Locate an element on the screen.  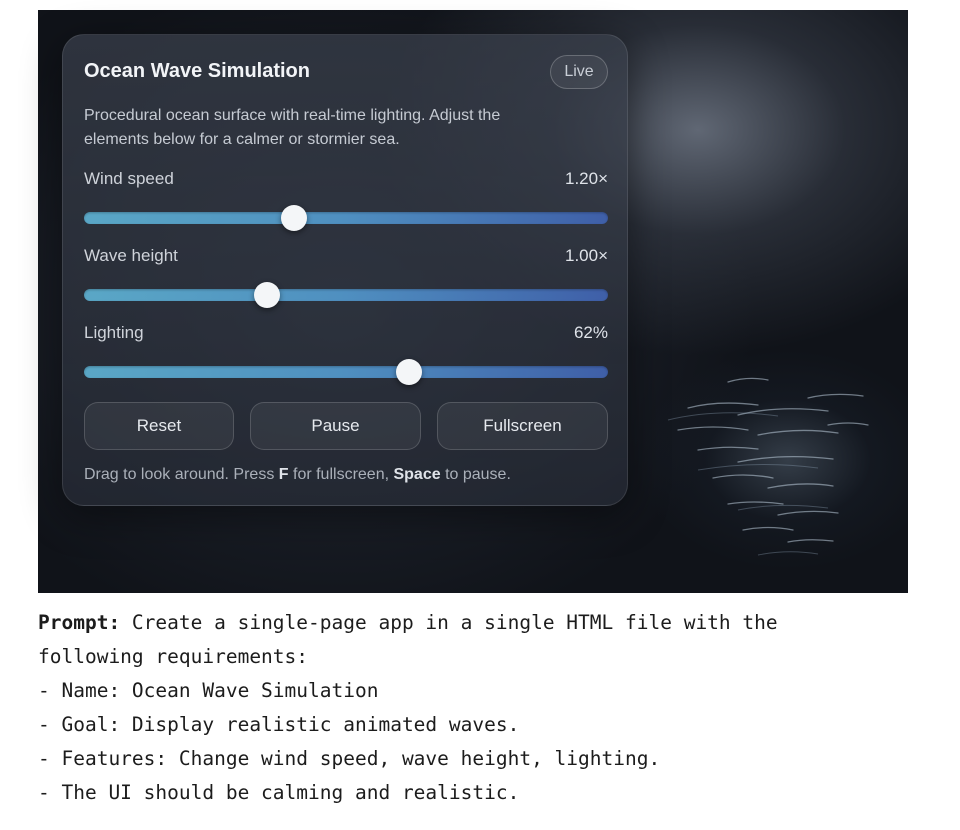
lighting-label: Lighting is located at coordinates (114, 332).